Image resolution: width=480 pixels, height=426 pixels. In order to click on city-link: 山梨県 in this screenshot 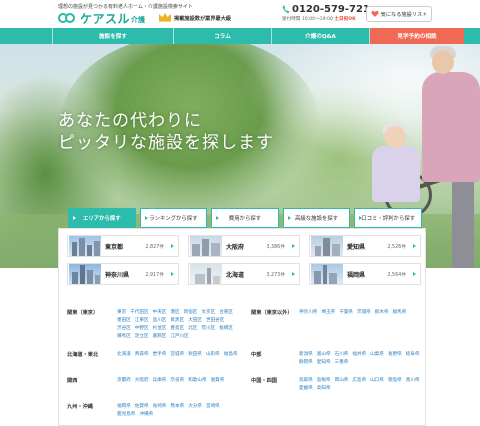, I will do `click(377, 354)`.